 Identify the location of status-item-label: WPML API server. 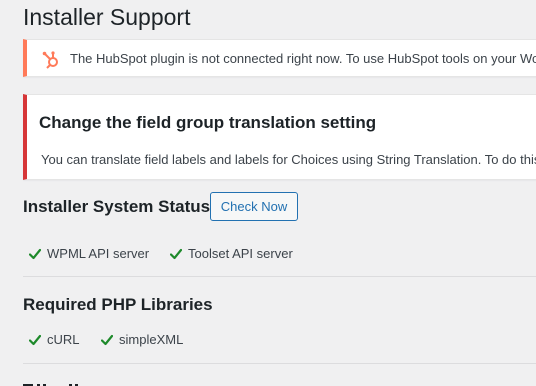
(98, 253).